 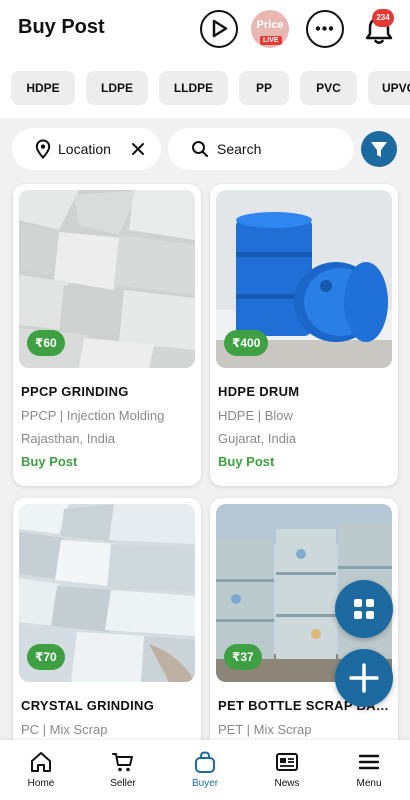 What do you see at coordinates (265, 729) in the screenshot?
I see `post-category: PET | Mix Scrap` at bounding box center [265, 729].